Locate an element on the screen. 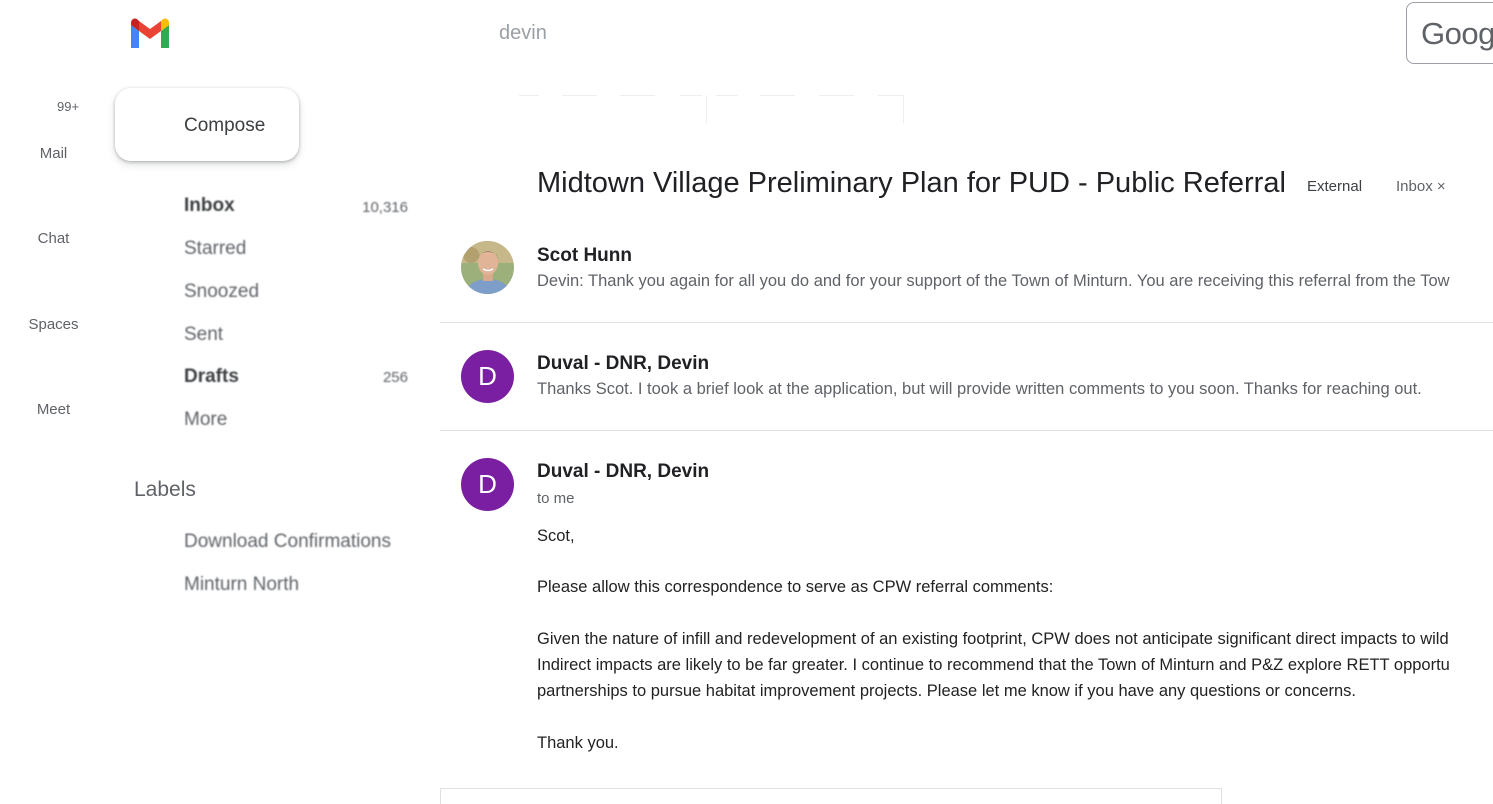 The width and height of the screenshot is (1493, 804). rail-item-meet: Meet is located at coordinates (53, 409).